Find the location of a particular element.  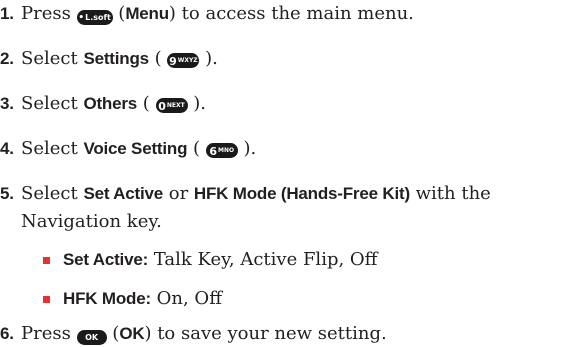

step-number: 5. is located at coordinates (7, 193).